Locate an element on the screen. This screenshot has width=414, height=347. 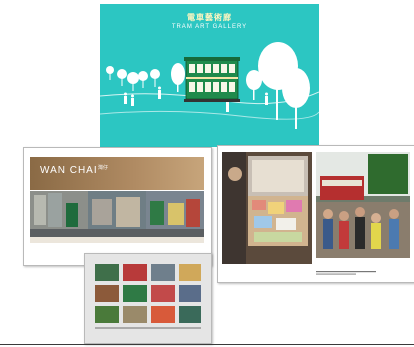
gallery-thumbnails is located at coordinates (148, 296).